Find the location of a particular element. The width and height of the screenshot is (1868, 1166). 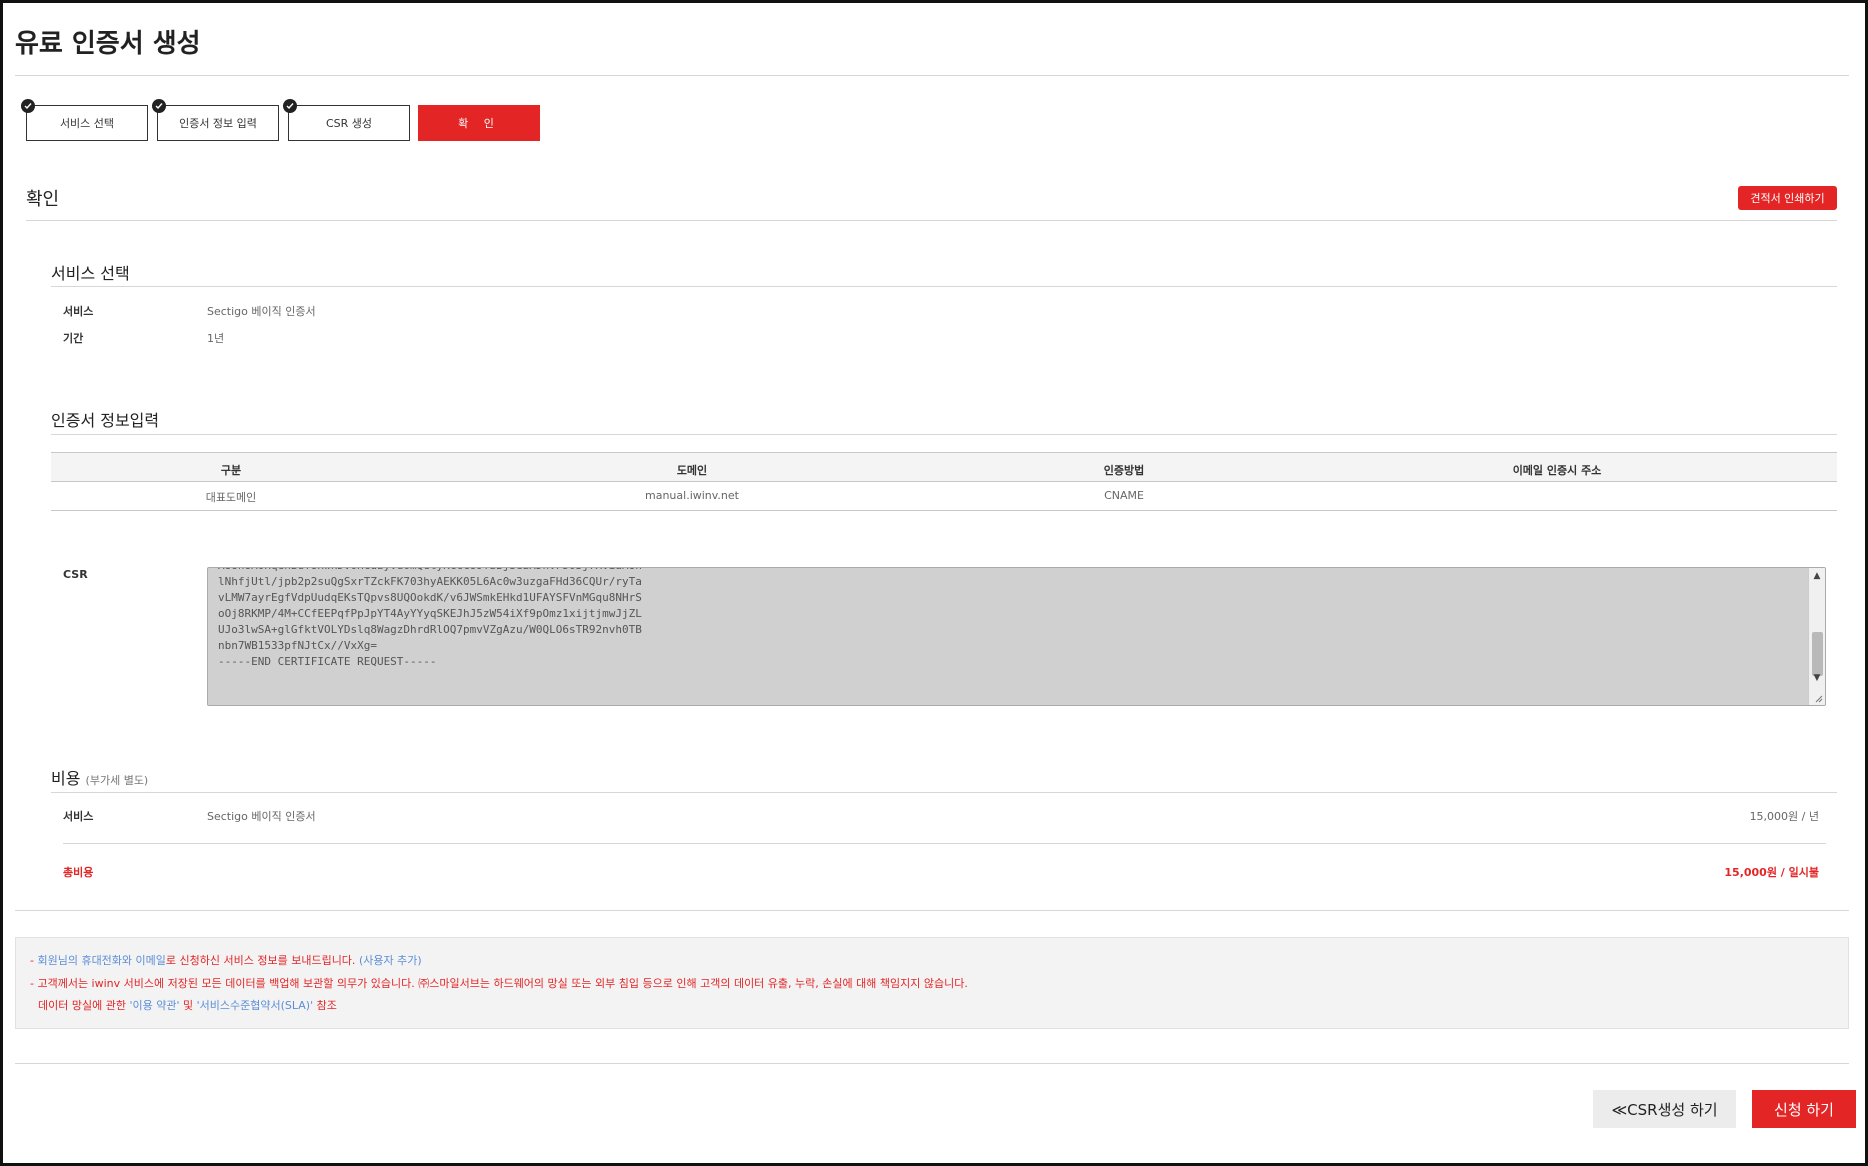

contact-link: 회원님의 휴대전화와 이메일 is located at coordinates (101, 960).